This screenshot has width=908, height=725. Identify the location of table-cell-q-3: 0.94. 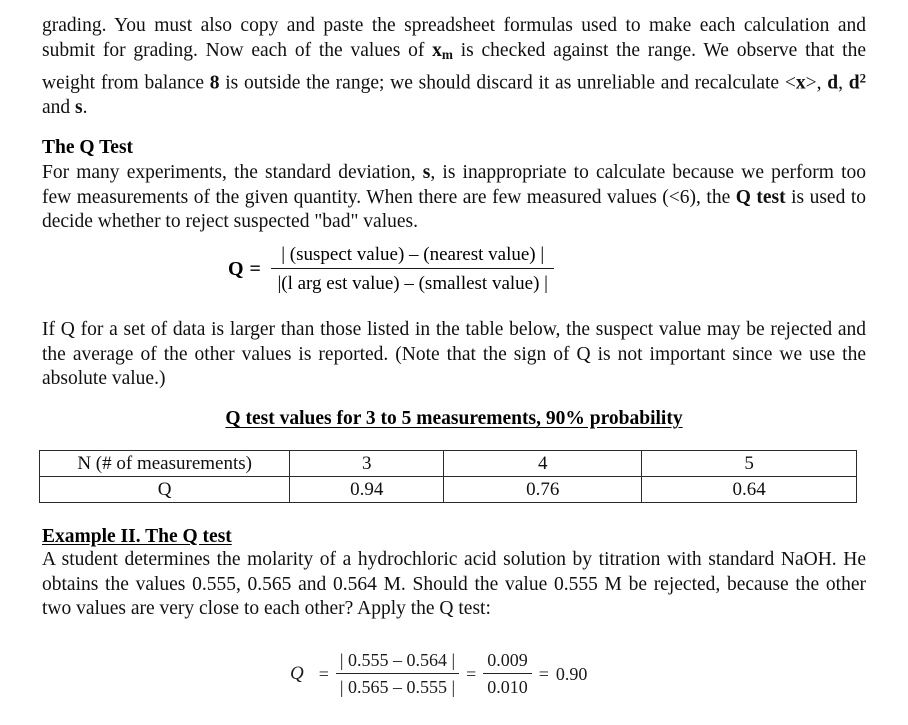
(367, 489).